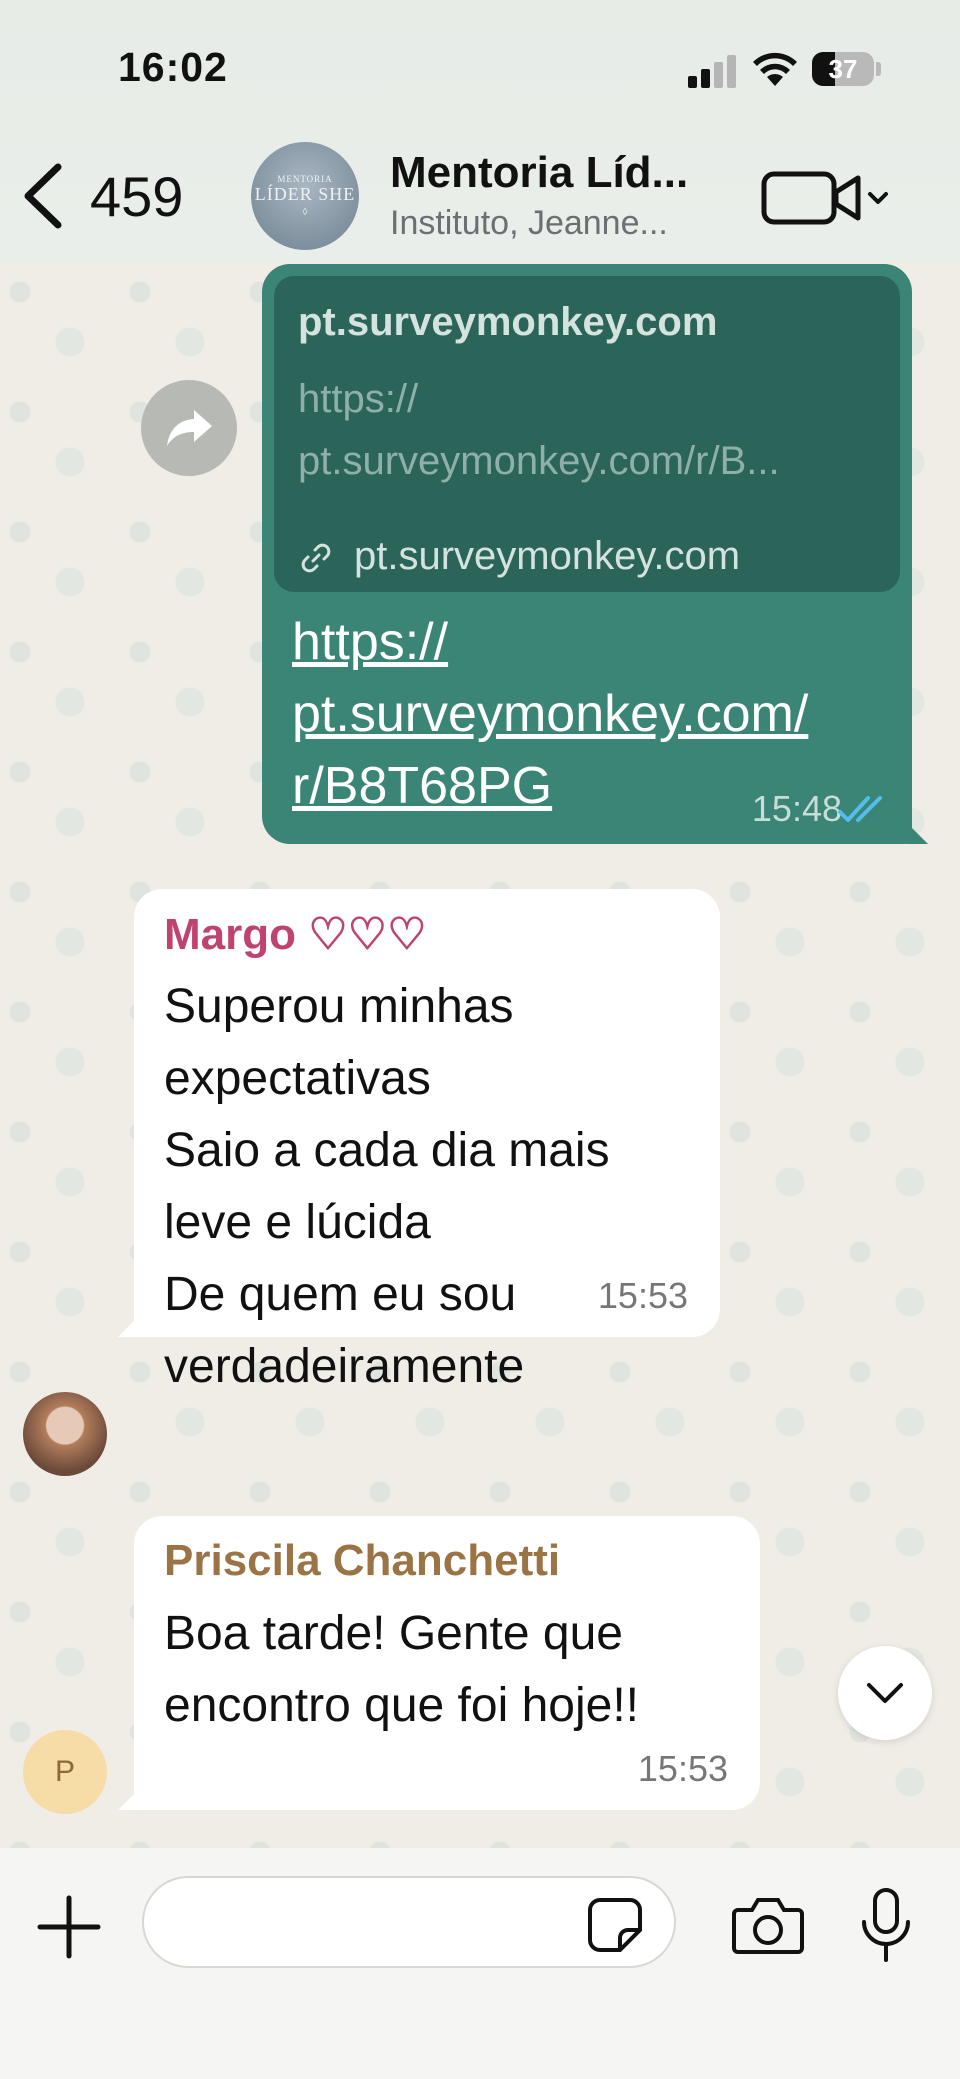  I want to click on forward-button, so click(189, 428).